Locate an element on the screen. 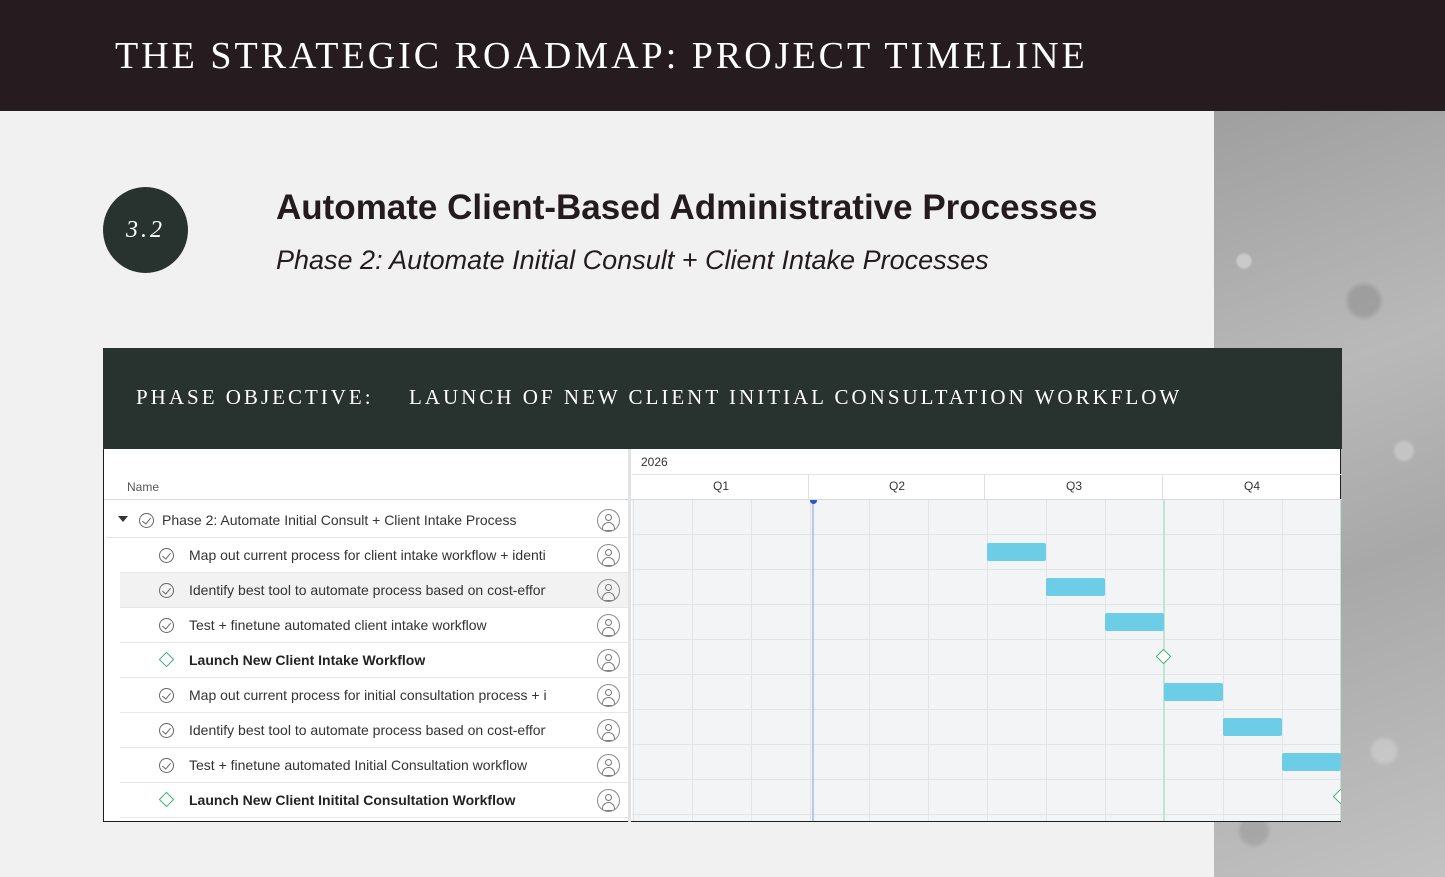  quarter-label-q3: Q3 is located at coordinates (1074, 486).